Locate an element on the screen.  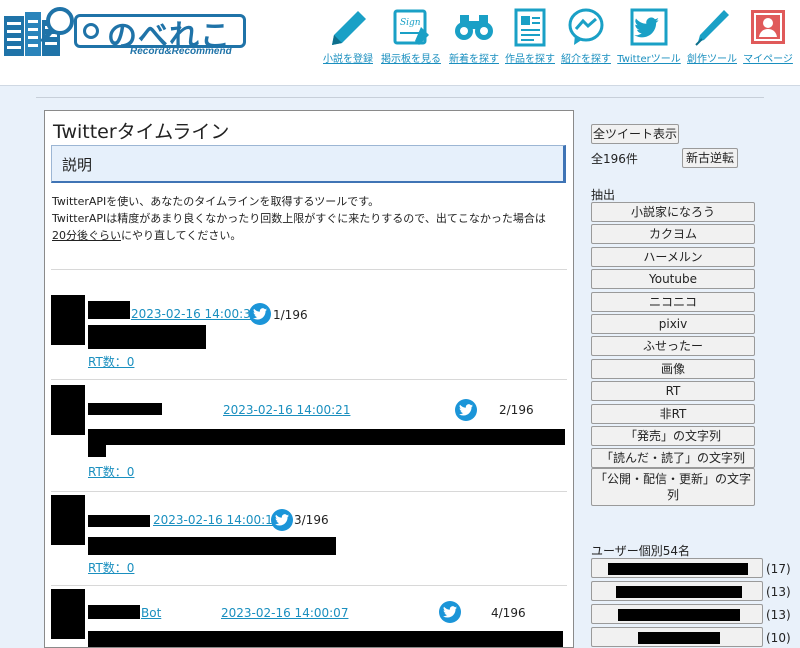
nav-board: Sign 掲示板を見る is located at coordinates (411, 41).